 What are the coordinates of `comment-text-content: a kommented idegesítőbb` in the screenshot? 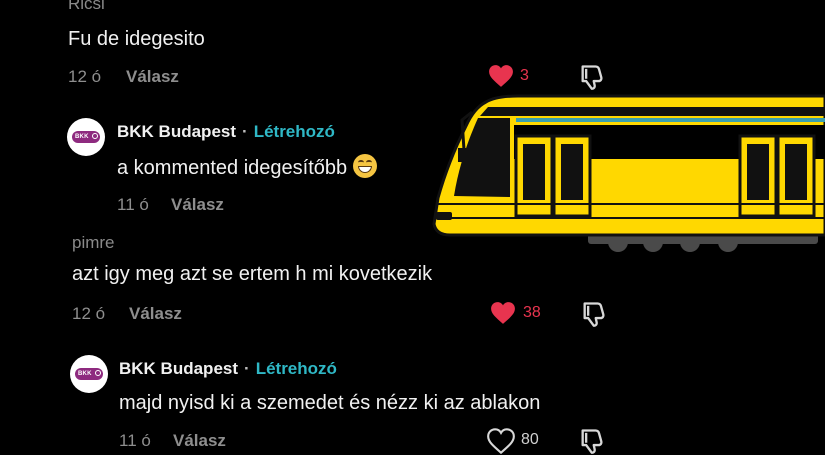 It's located at (232, 168).